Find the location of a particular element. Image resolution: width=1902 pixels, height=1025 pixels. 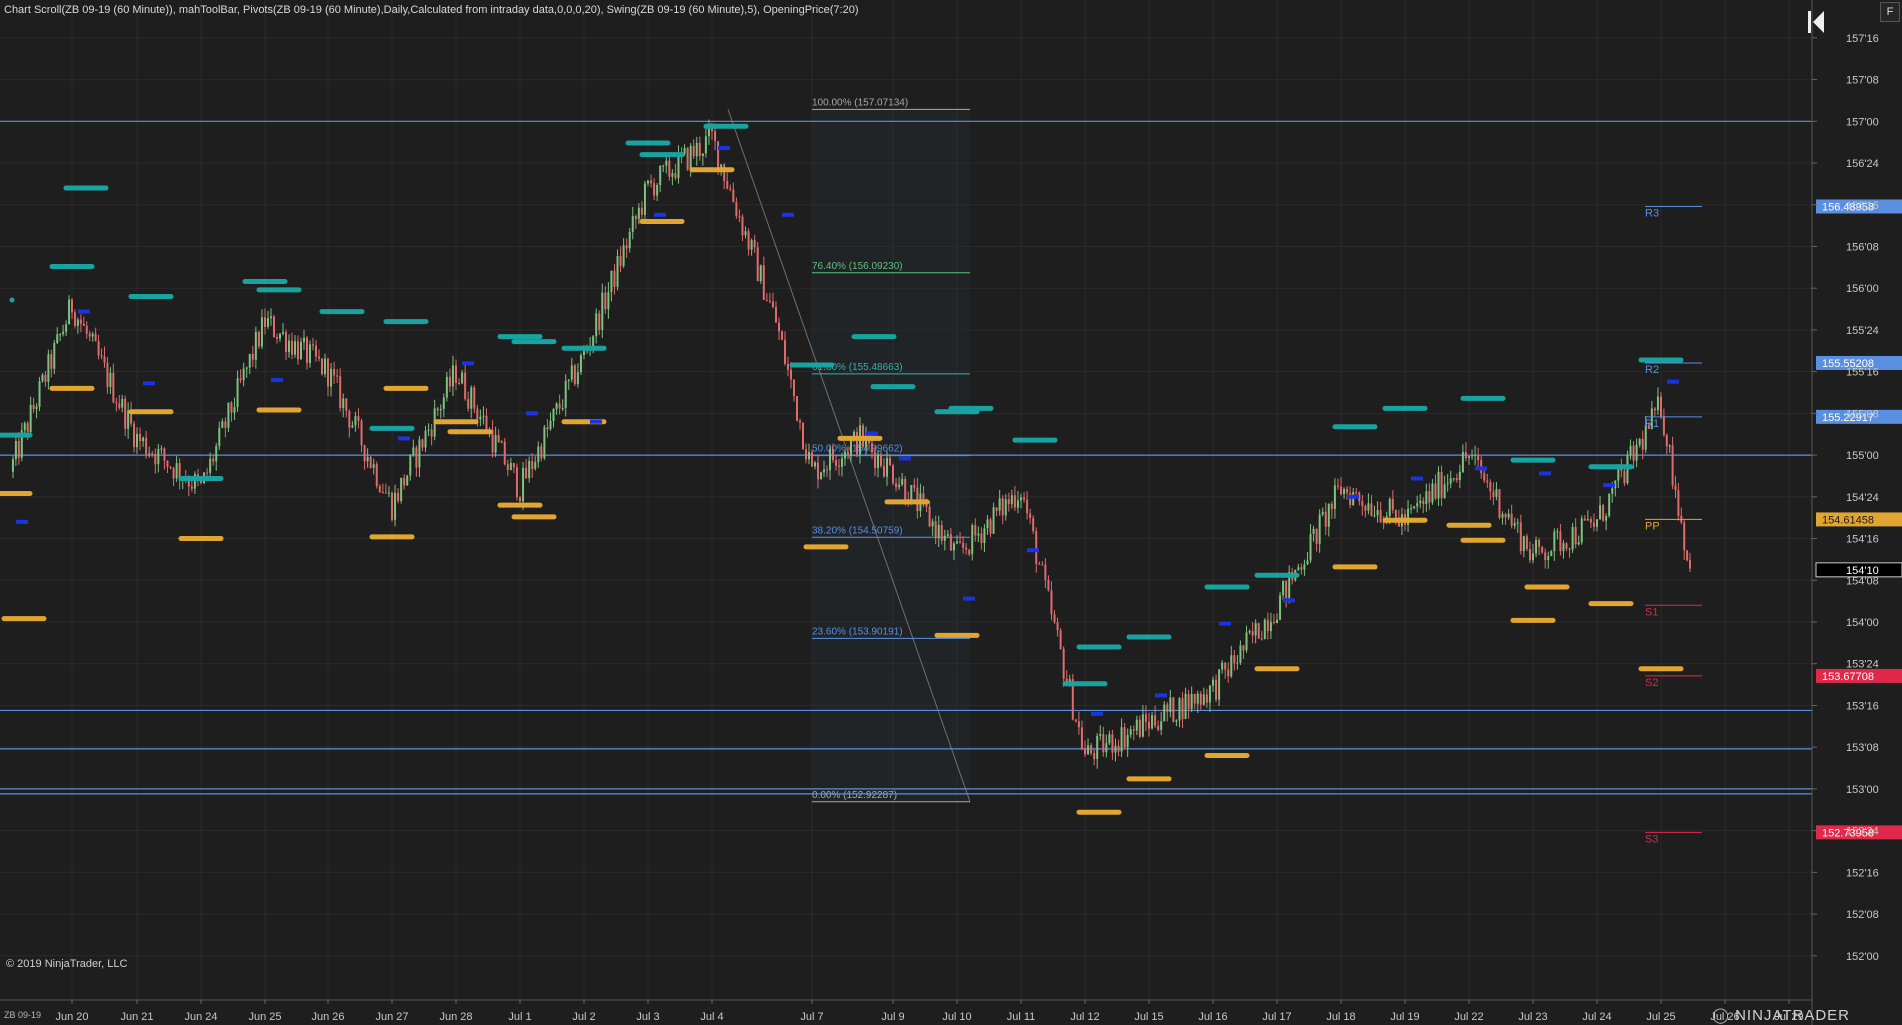

time-tick-label: Jul 9 is located at coordinates (892, 1017).